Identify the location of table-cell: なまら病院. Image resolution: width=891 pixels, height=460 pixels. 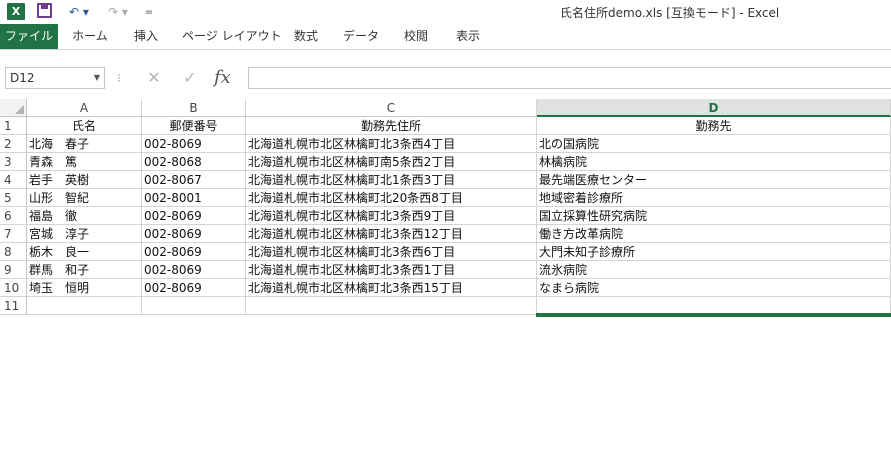
(714, 288).